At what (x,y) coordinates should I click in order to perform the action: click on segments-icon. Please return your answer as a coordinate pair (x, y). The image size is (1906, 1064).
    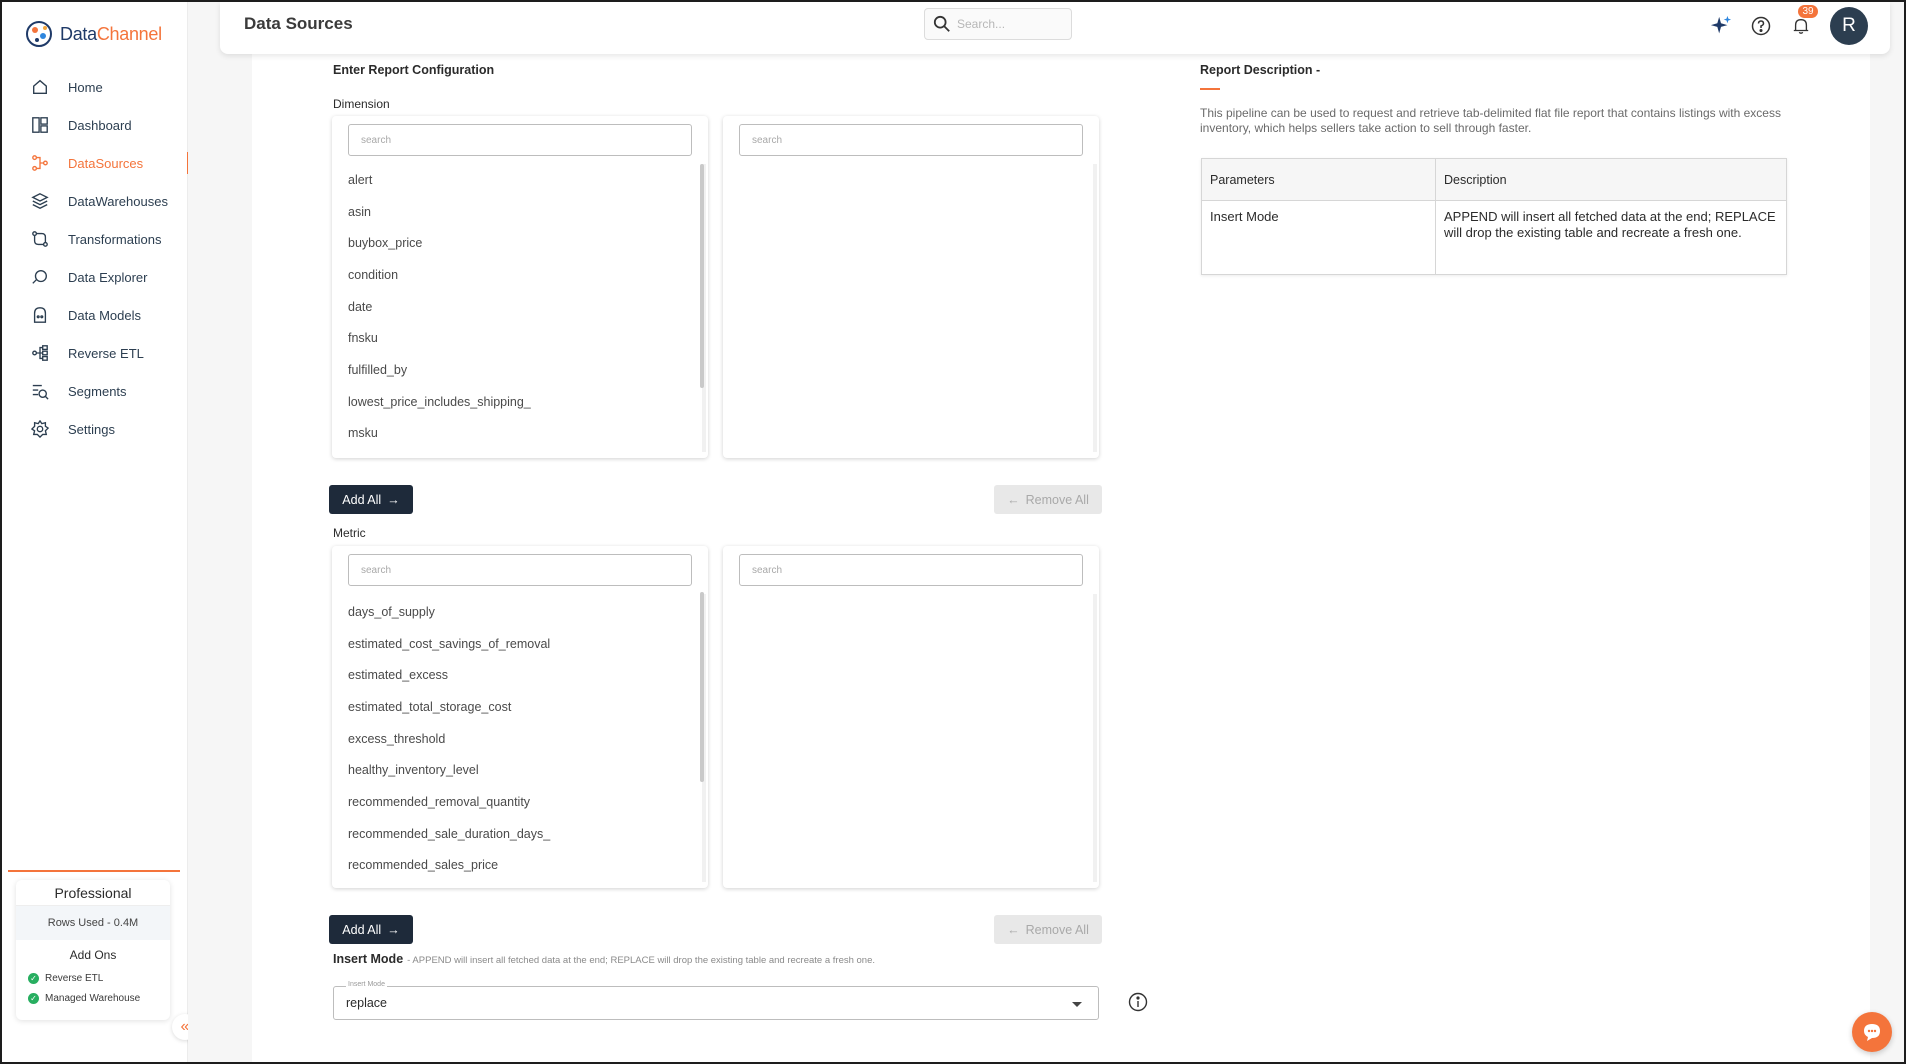
    Looking at the image, I should click on (40, 391).